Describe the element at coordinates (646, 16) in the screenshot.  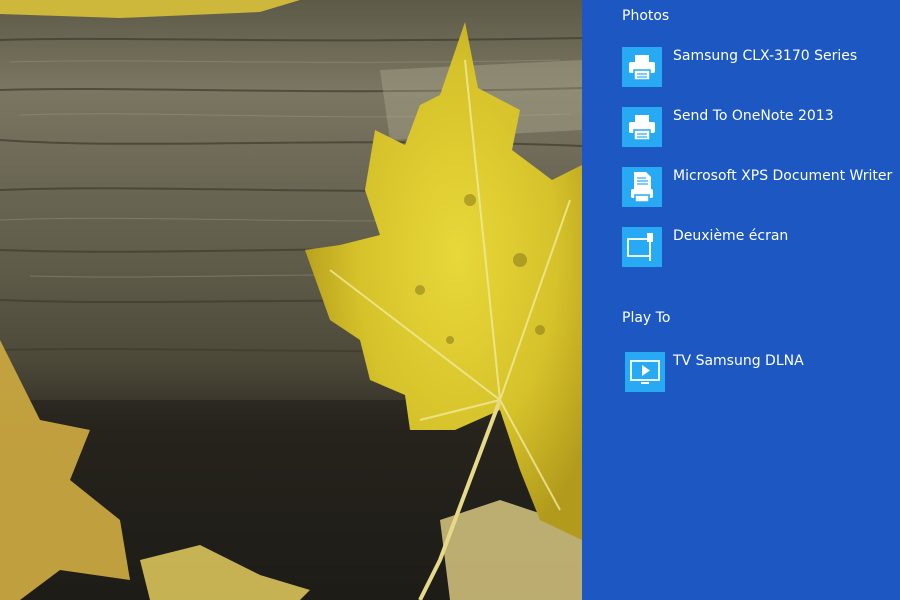
I see `section-title-photos: Photos` at that location.